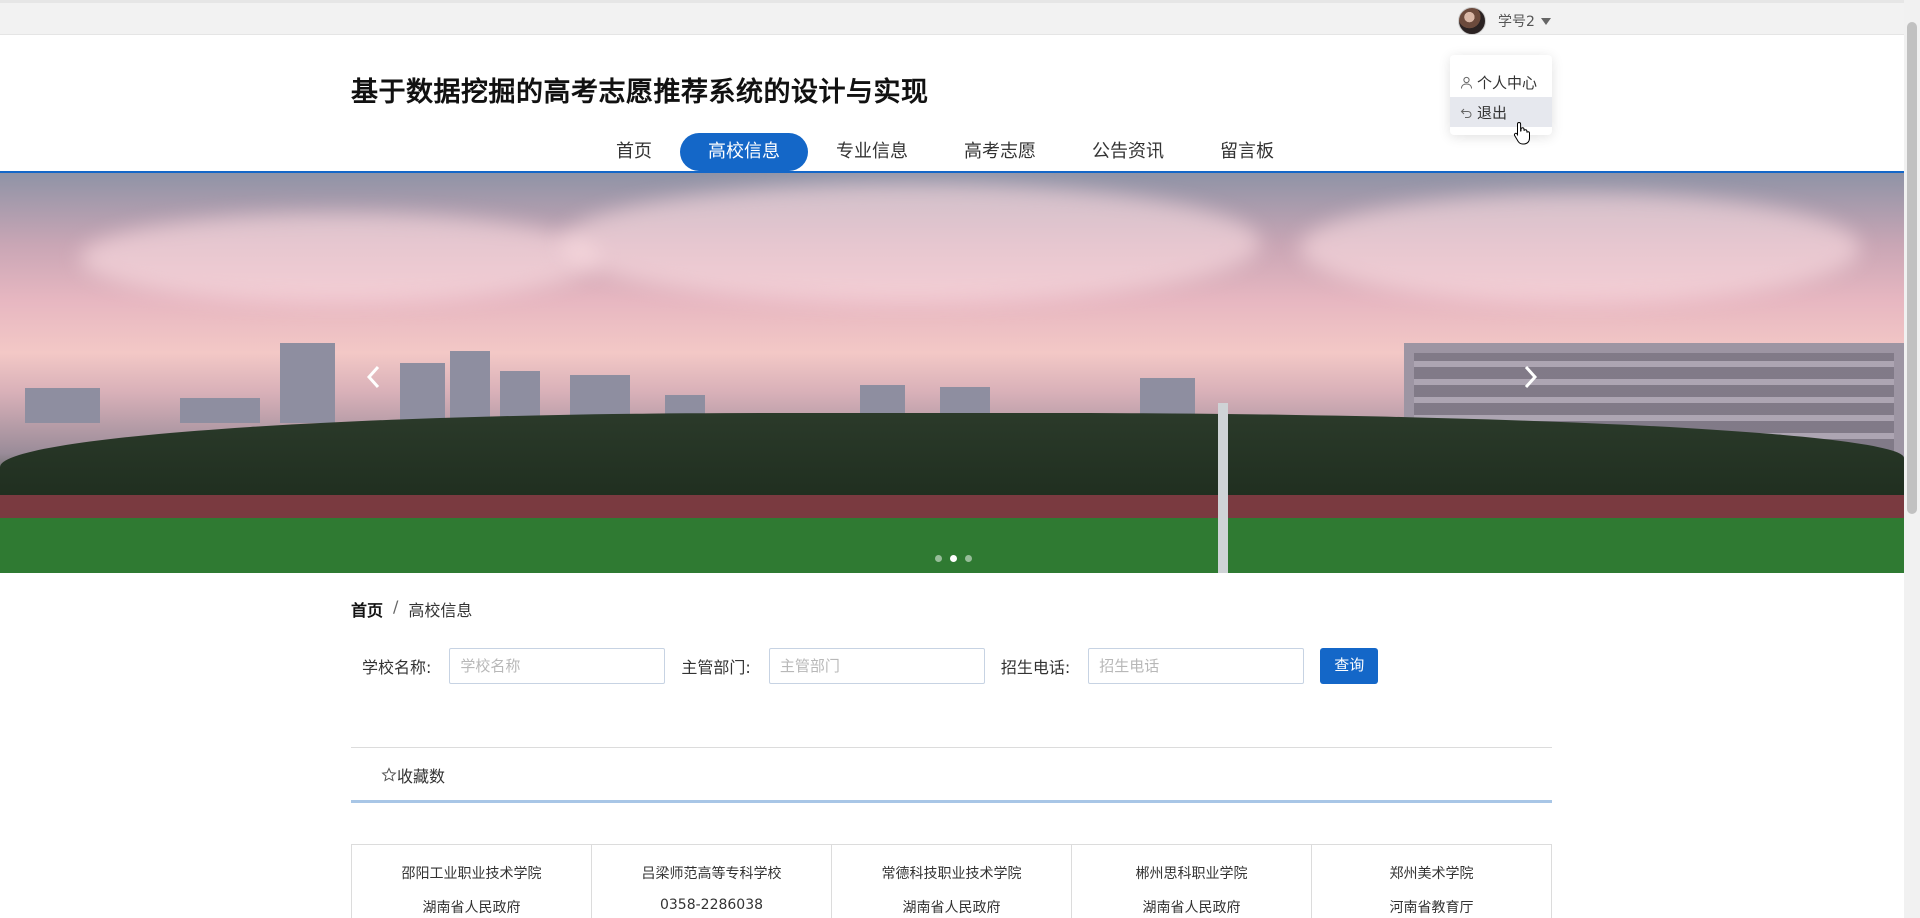 This screenshot has width=1920, height=918. I want to click on site-title: 基于数据挖掘的高考志愿推荐系统的设计与实现, so click(640, 92).